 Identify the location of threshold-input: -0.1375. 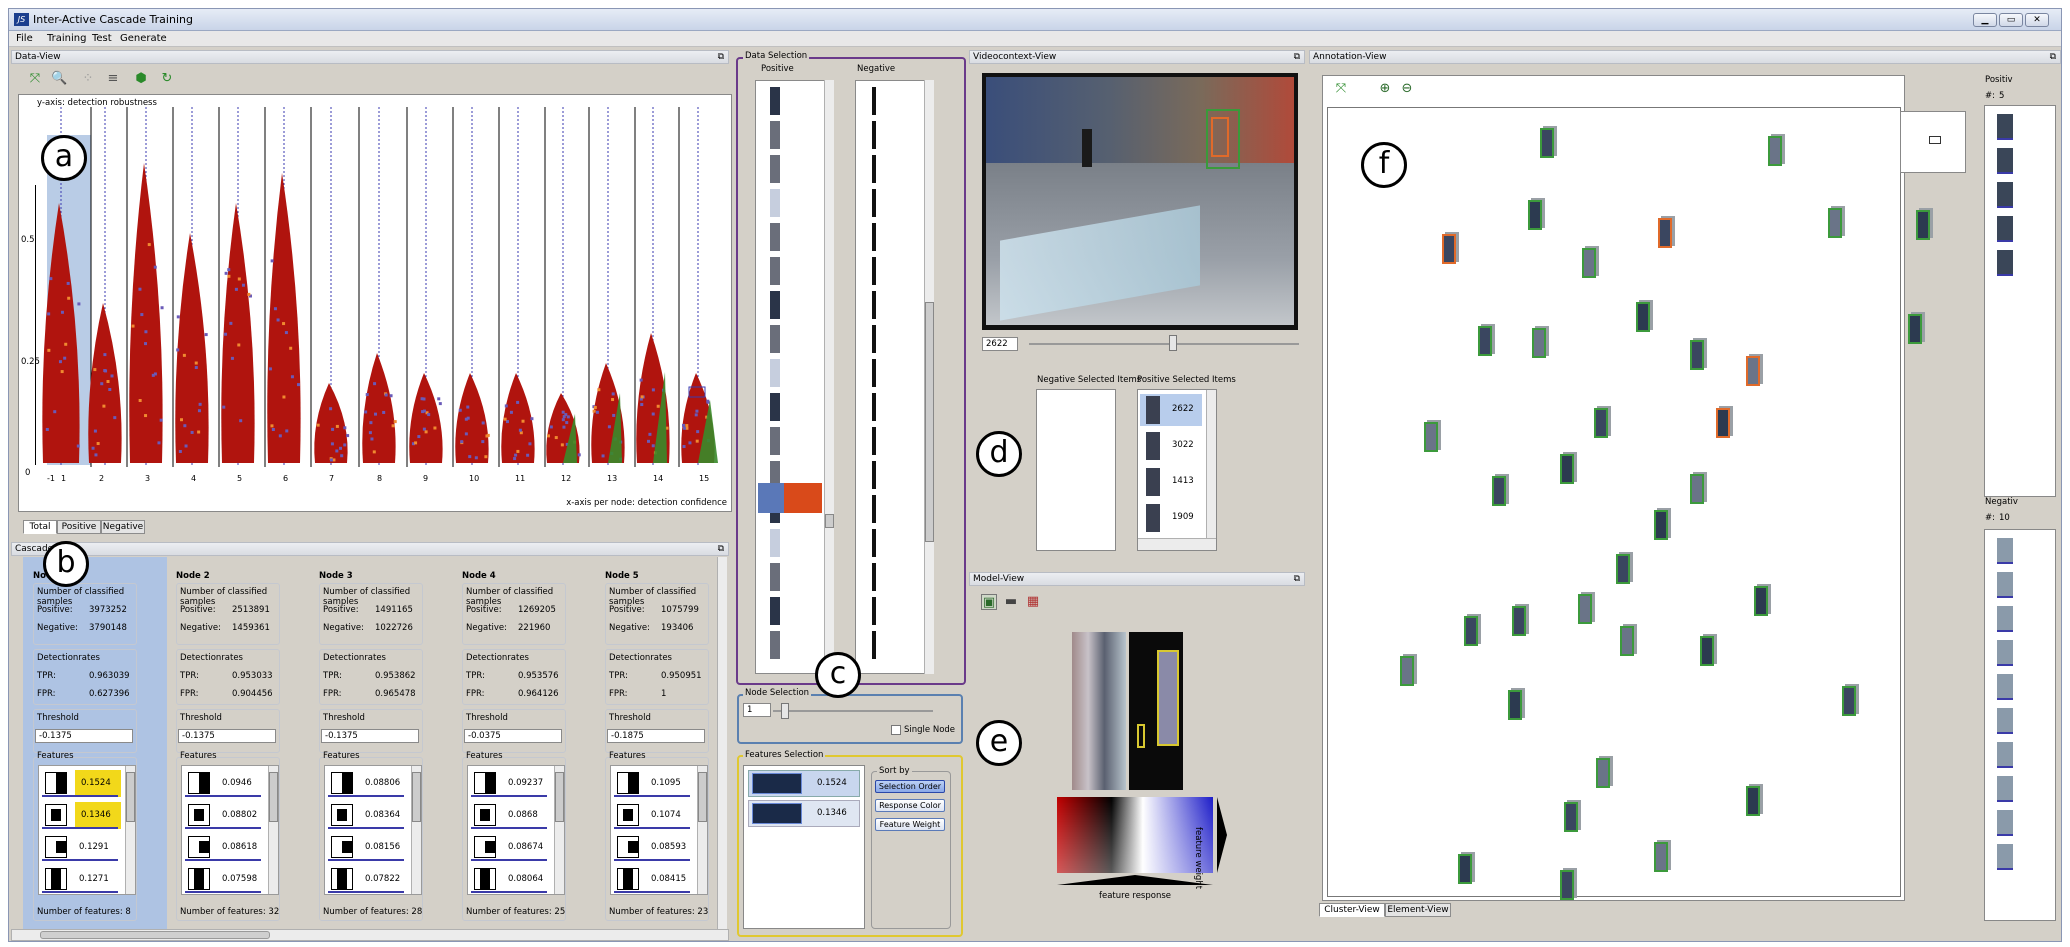
(370, 736).